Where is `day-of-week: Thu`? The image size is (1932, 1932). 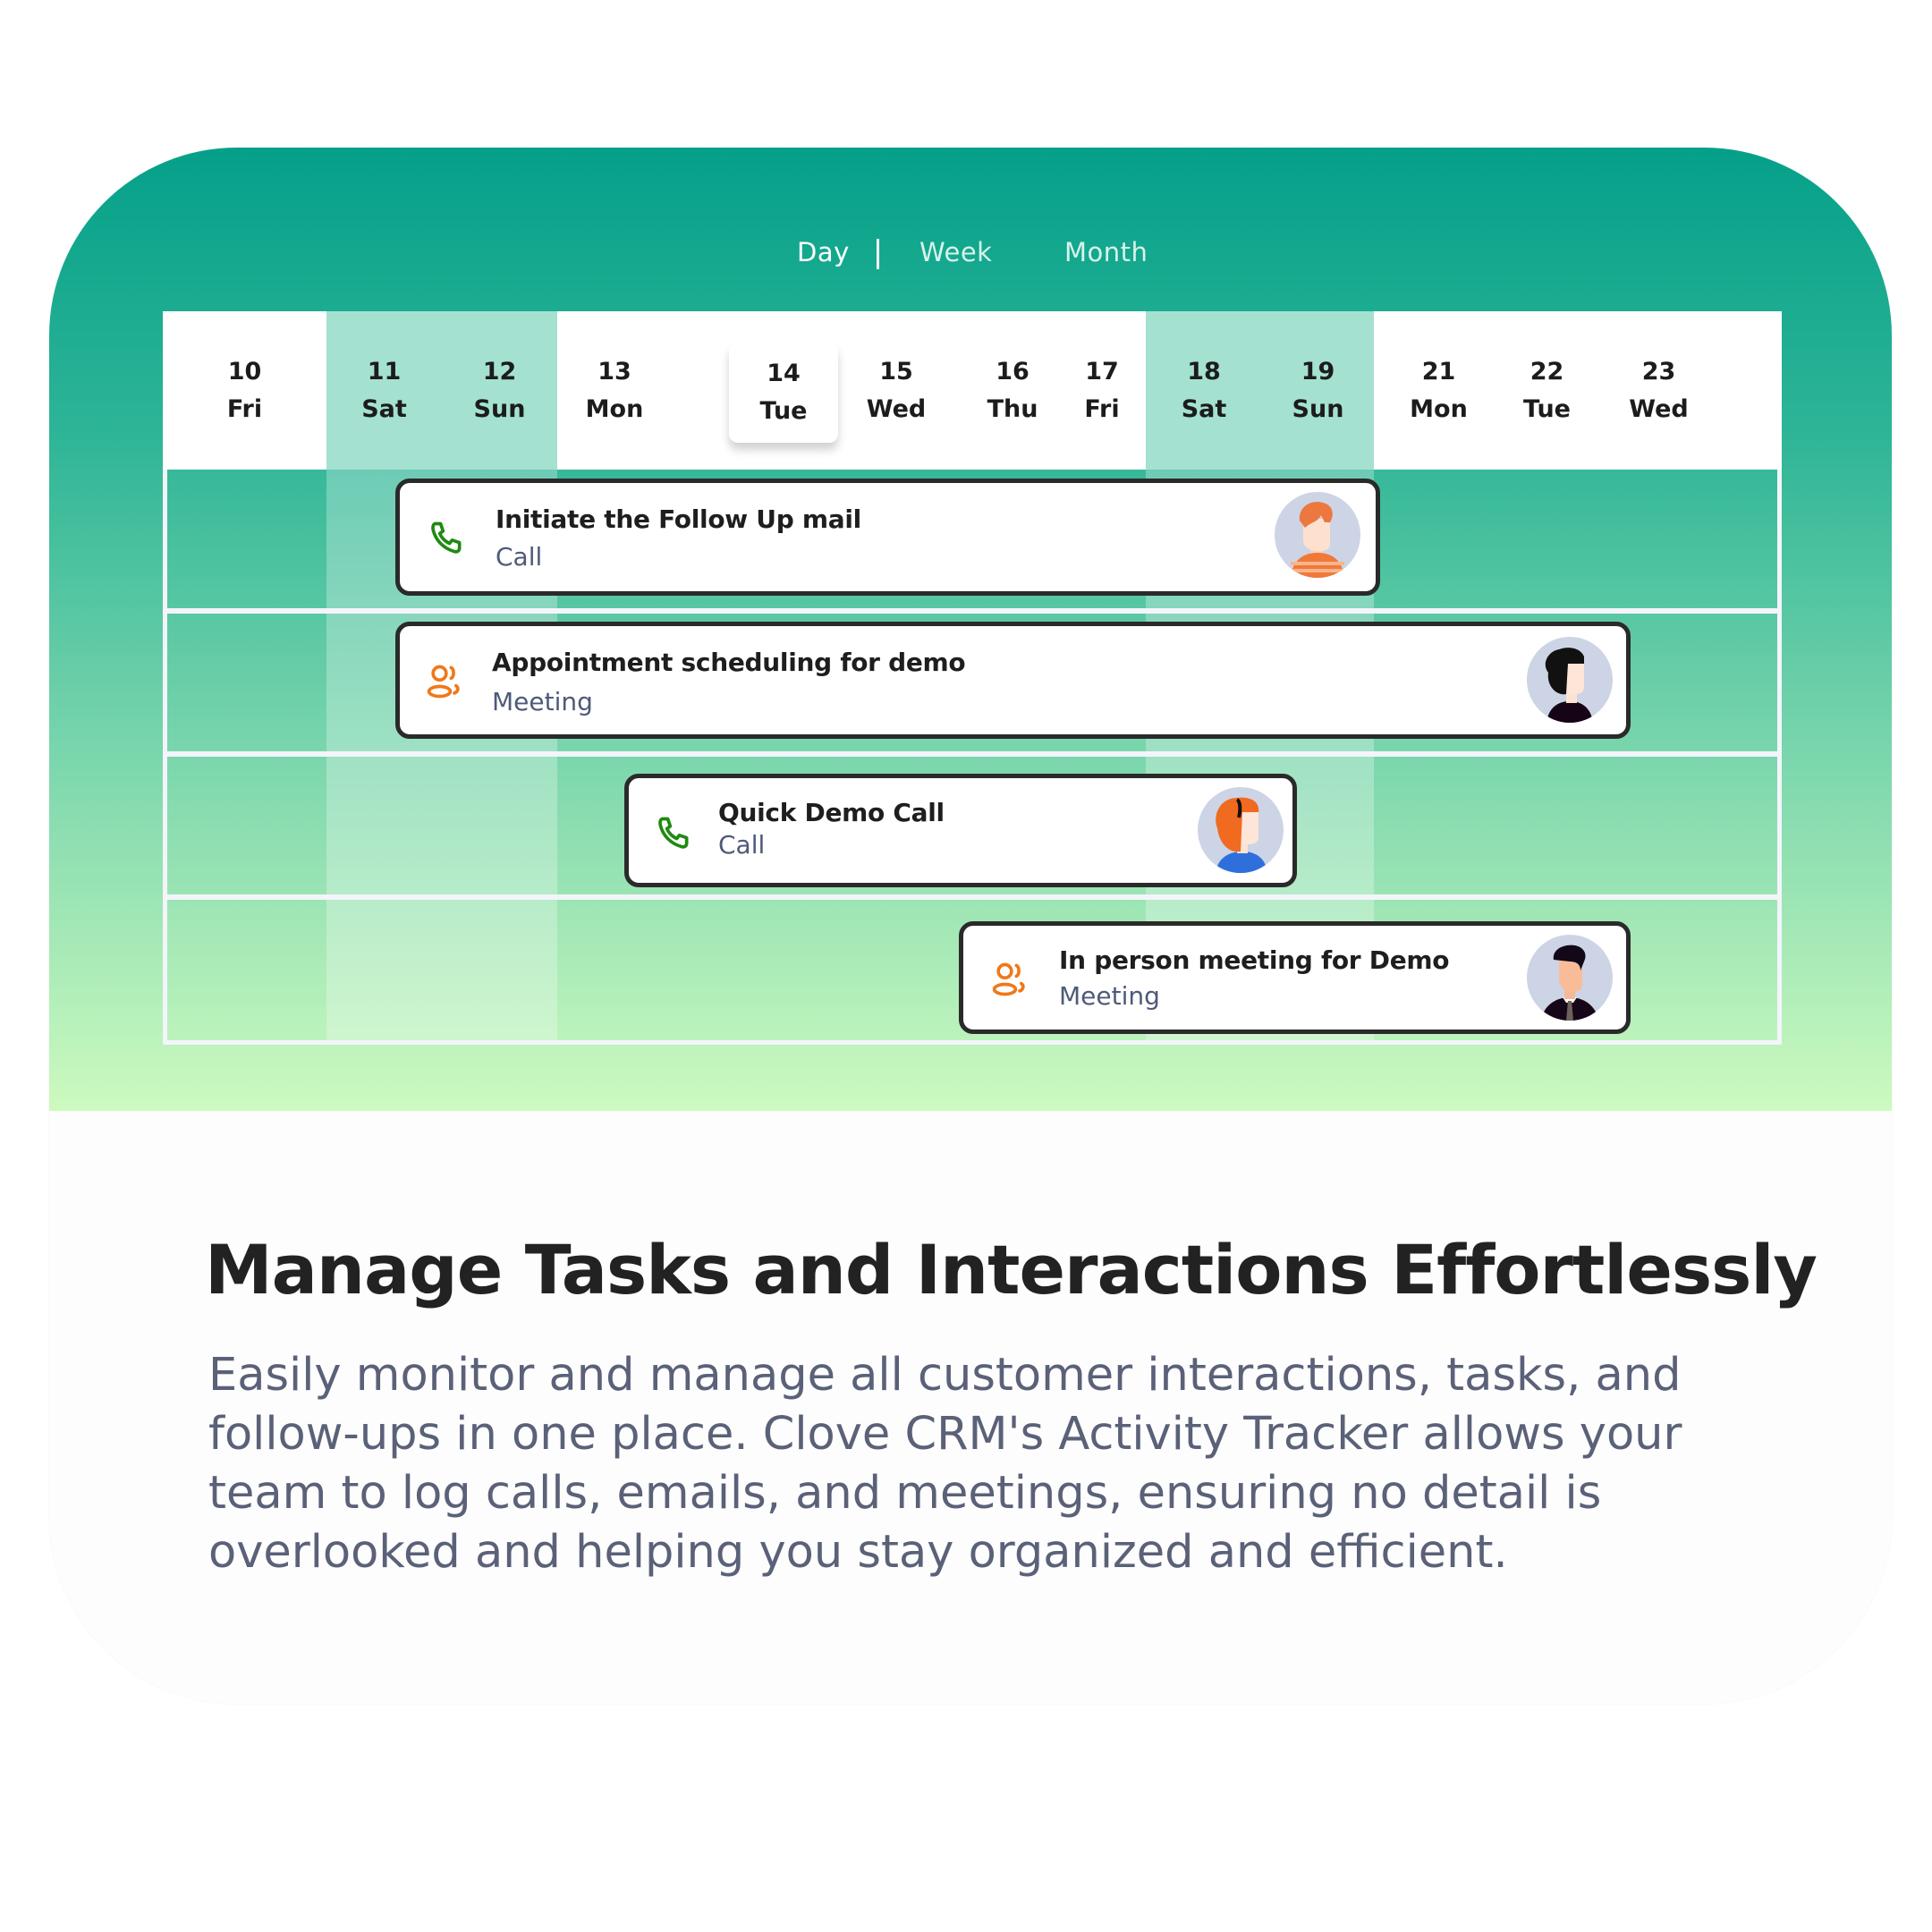
day-of-week: Thu is located at coordinates (1012, 408).